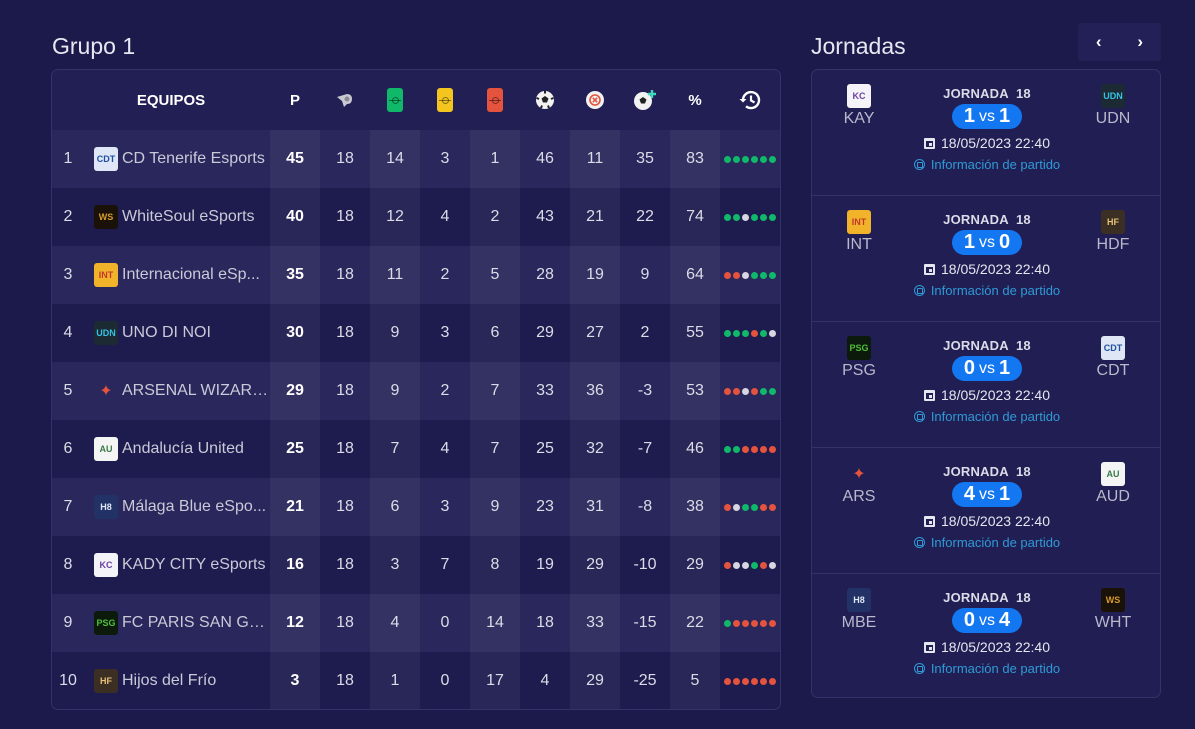 This screenshot has width=1195, height=729. Describe the element at coordinates (750, 159) in the screenshot. I see `form-cell` at that location.